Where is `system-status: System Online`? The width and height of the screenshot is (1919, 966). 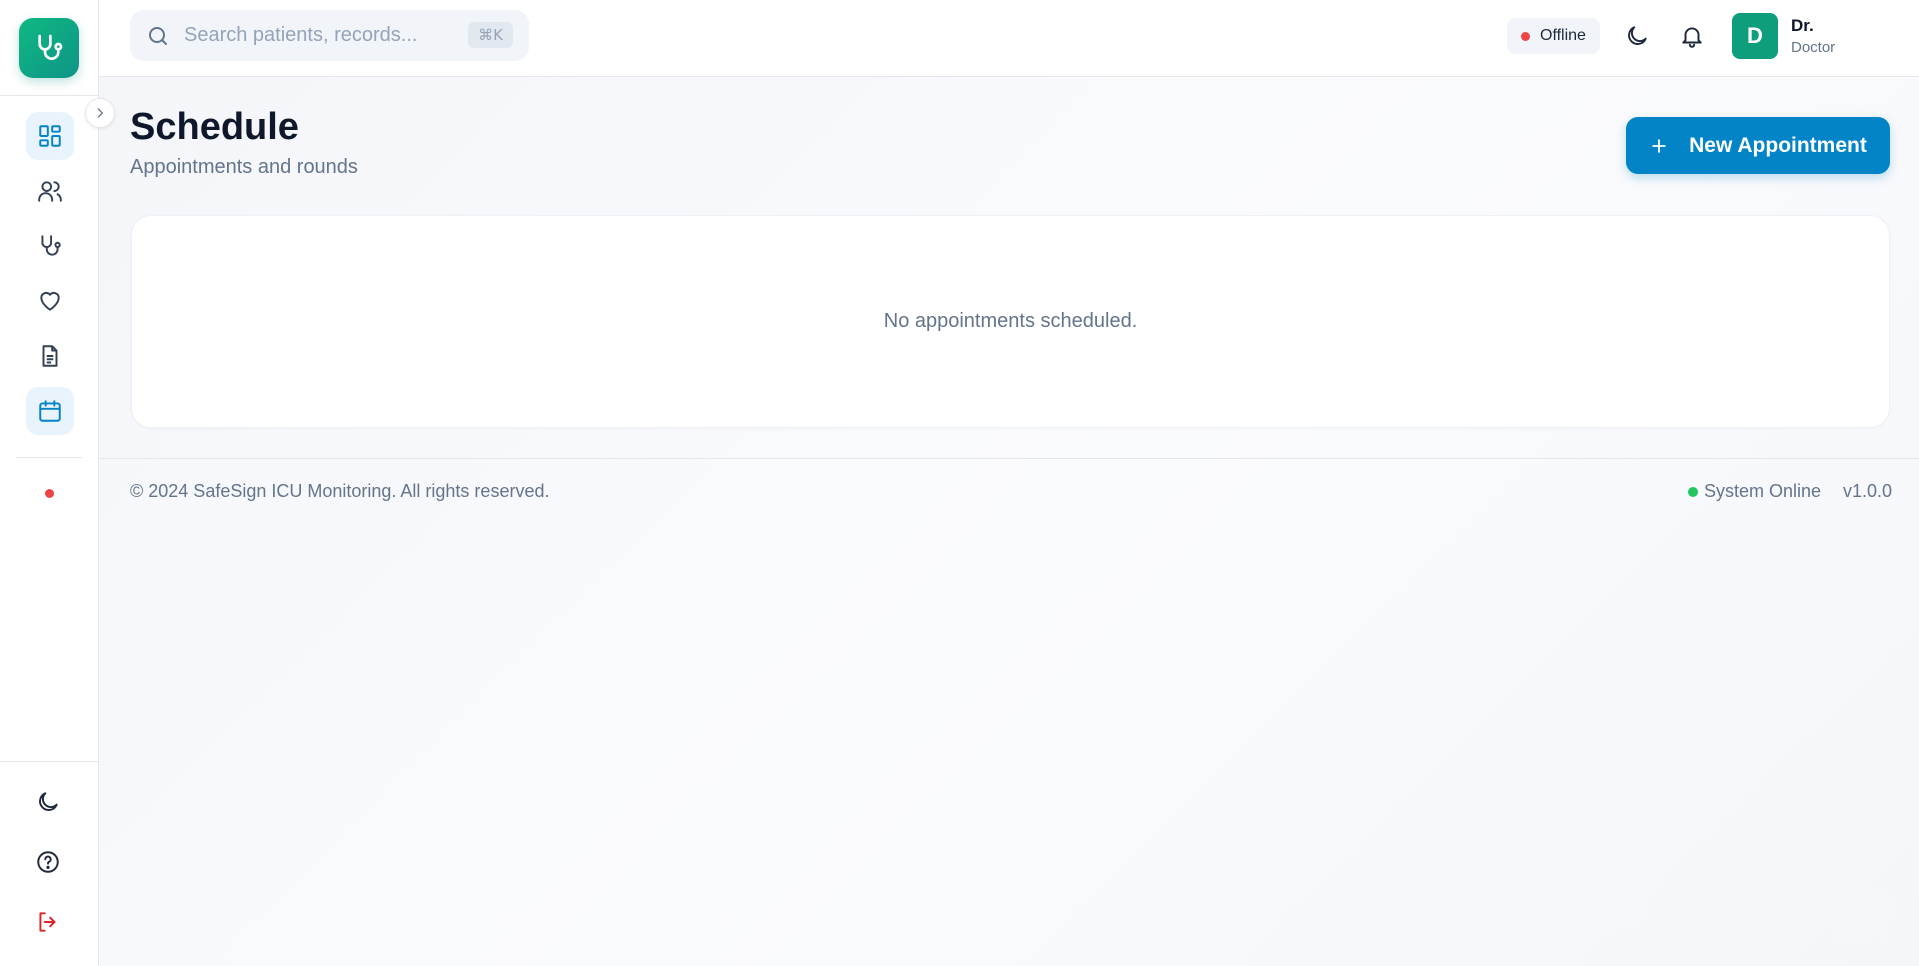
system-status: System Online is located at coordinates (1754, 491).